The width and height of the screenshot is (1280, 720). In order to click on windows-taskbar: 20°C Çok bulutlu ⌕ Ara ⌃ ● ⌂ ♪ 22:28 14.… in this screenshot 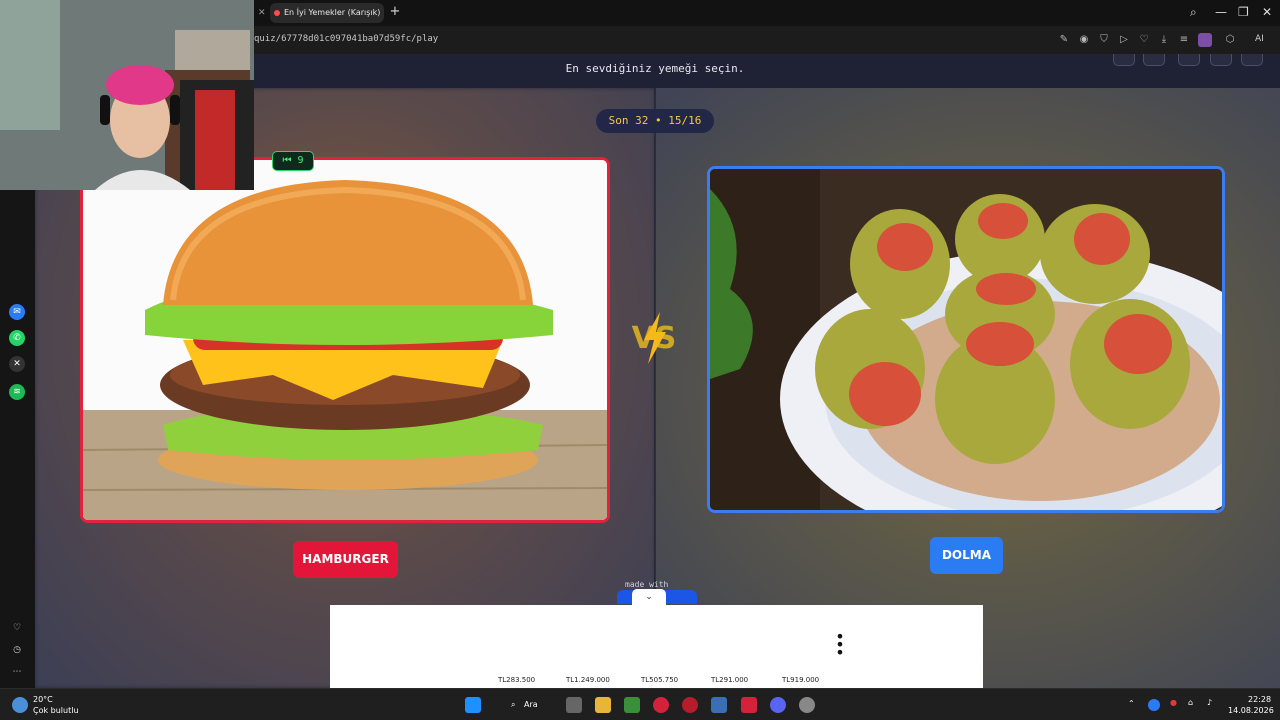, I will do `click(640, 704)`.